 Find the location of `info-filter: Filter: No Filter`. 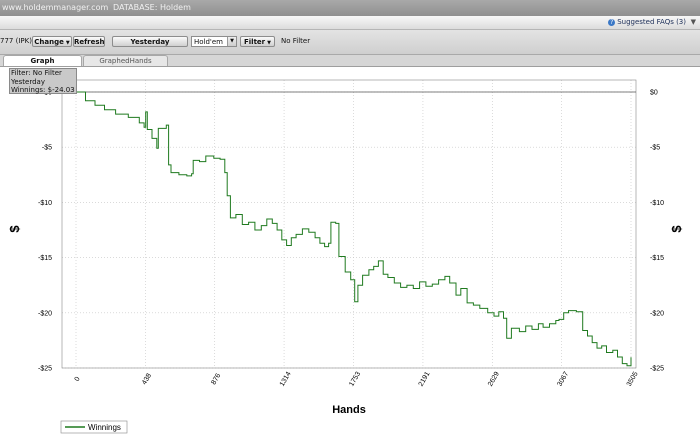

info-filter: Filter: No Filter is located at coordinates (36, 73).